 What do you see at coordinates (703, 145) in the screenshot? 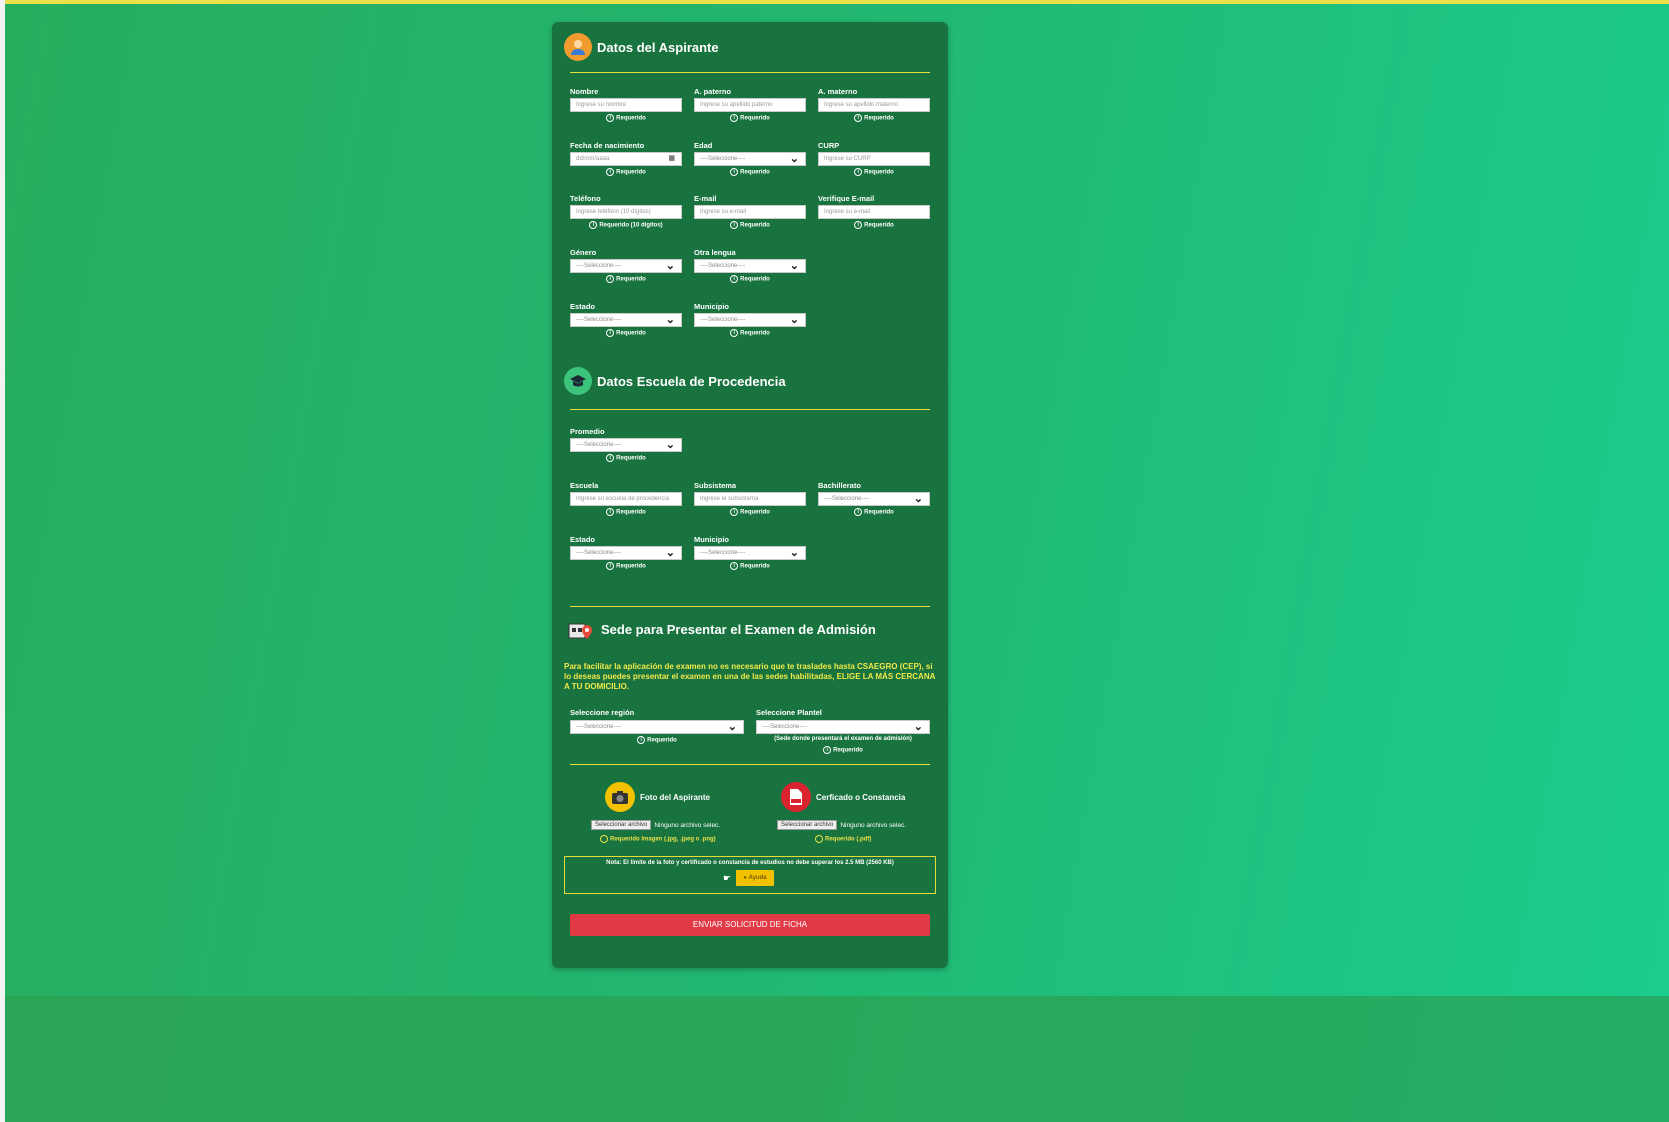
I see `edad-label: Edad` at bounding box center [703, 145].